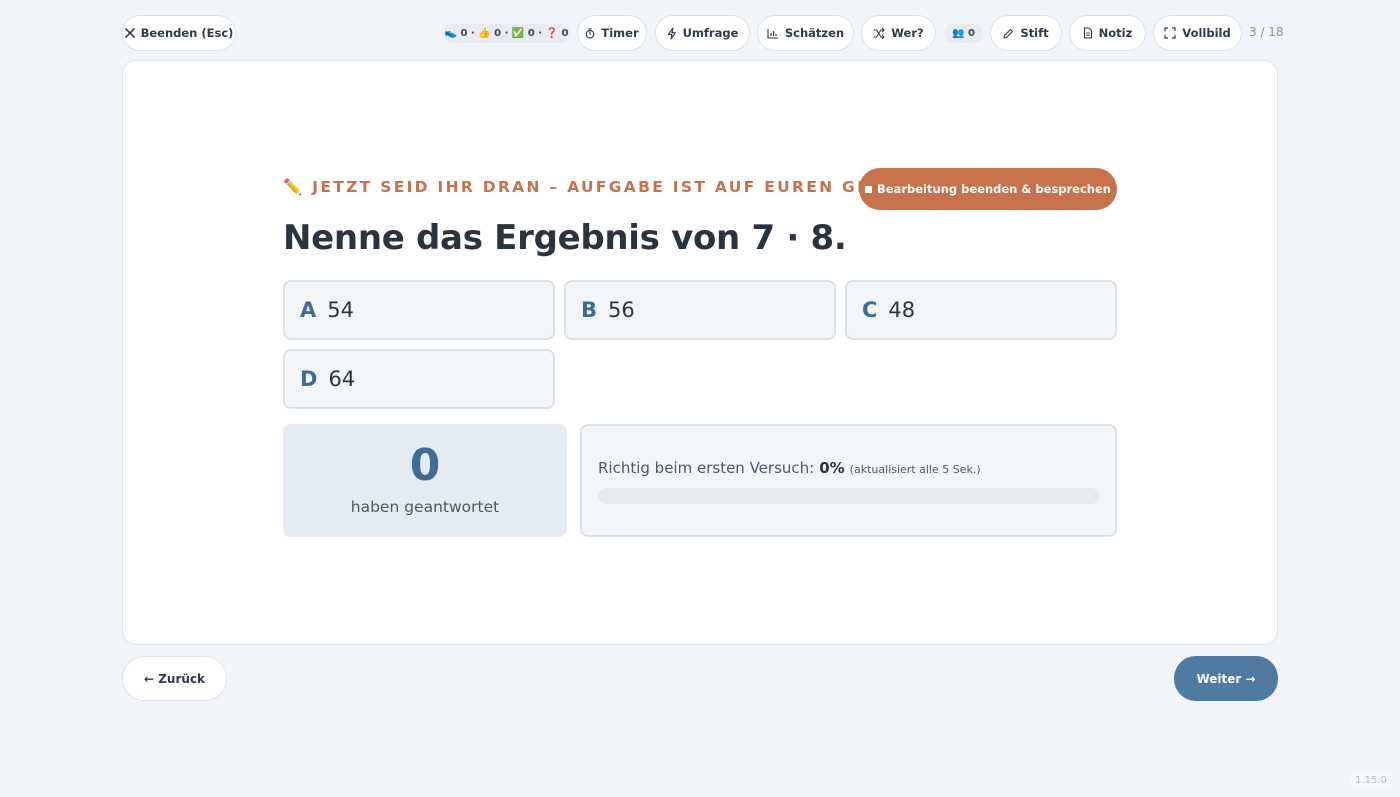 The width and height of the screenshot is (1400, 797). Describe the element at coordinates (425, 465) in the screenshot. I see `answered-count: 0` at that location.